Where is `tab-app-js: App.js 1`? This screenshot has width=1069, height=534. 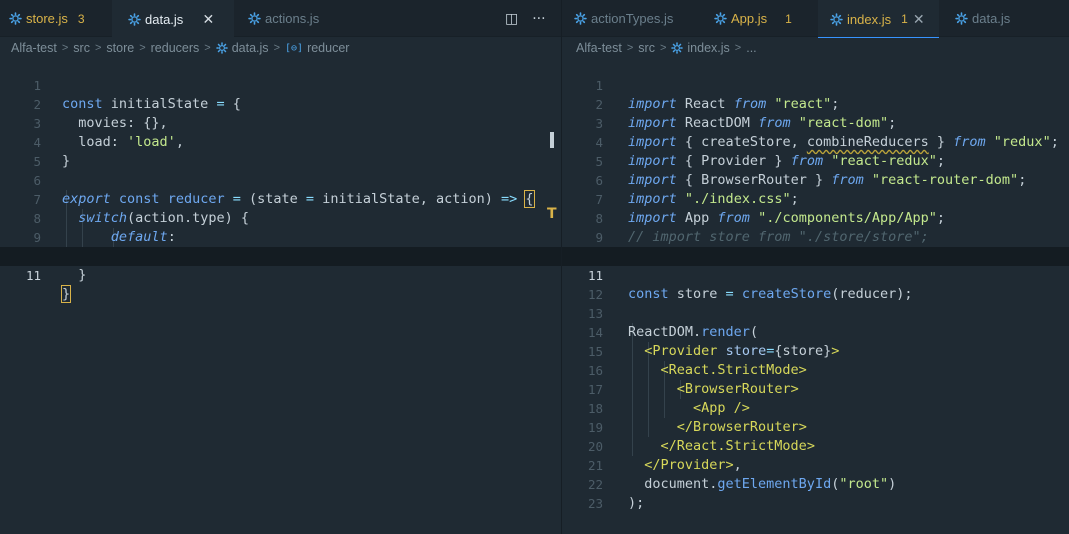 tab-app-js: App.js 1 is located at coordinates (755, 18).